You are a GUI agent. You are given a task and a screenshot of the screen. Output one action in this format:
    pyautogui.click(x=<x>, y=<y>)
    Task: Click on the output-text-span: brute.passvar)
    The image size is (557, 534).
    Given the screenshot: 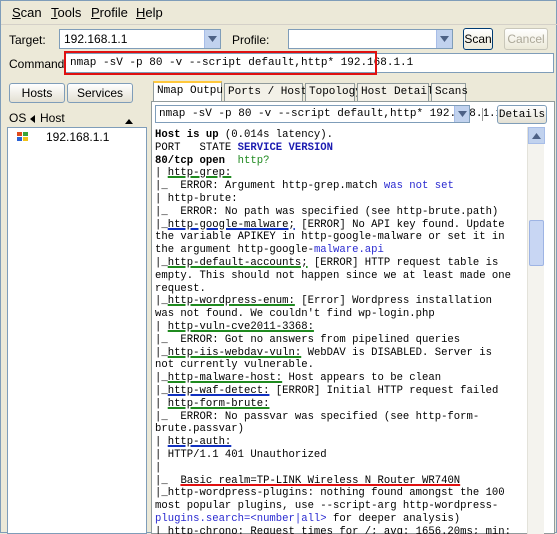 What is the action you would take?
    pyautogui.click(x=200, y=429)
    